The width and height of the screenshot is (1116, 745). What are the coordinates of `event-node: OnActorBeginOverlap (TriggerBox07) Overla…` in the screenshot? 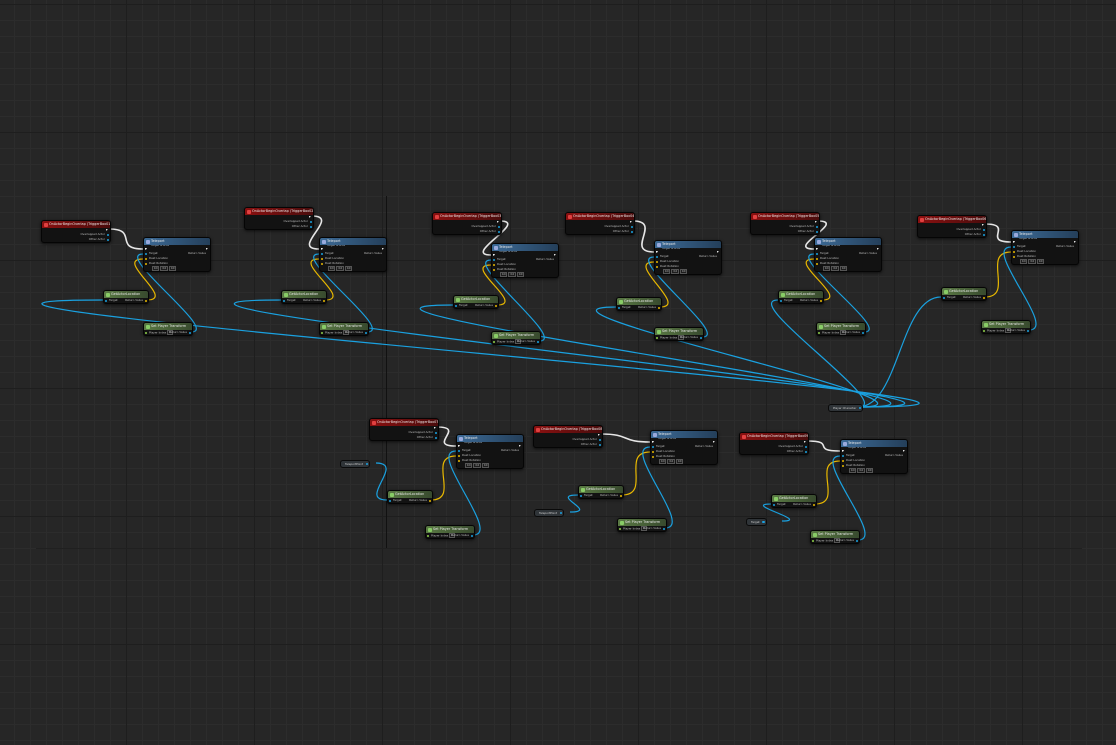 It's located at (404, 429).